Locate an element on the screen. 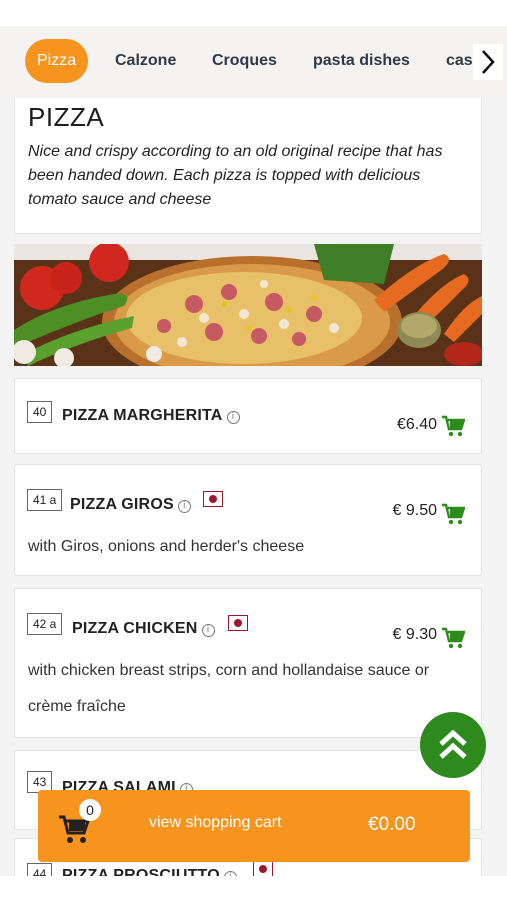 The height and width of the screenshot is (900, 507). item-price: €6.40 is located at coordinates (416, 424).